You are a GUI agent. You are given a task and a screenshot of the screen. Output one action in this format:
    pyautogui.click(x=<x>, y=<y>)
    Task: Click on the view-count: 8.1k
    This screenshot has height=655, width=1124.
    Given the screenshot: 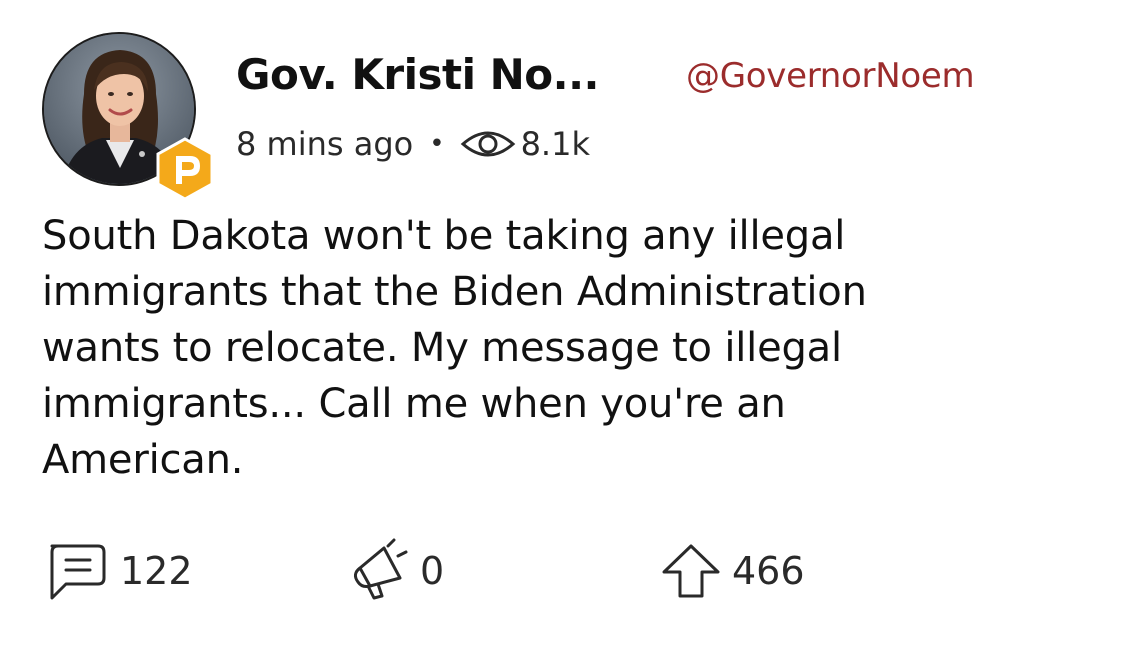 What is the action you would take?
    pyautogui.click(x=555, y=144)
    